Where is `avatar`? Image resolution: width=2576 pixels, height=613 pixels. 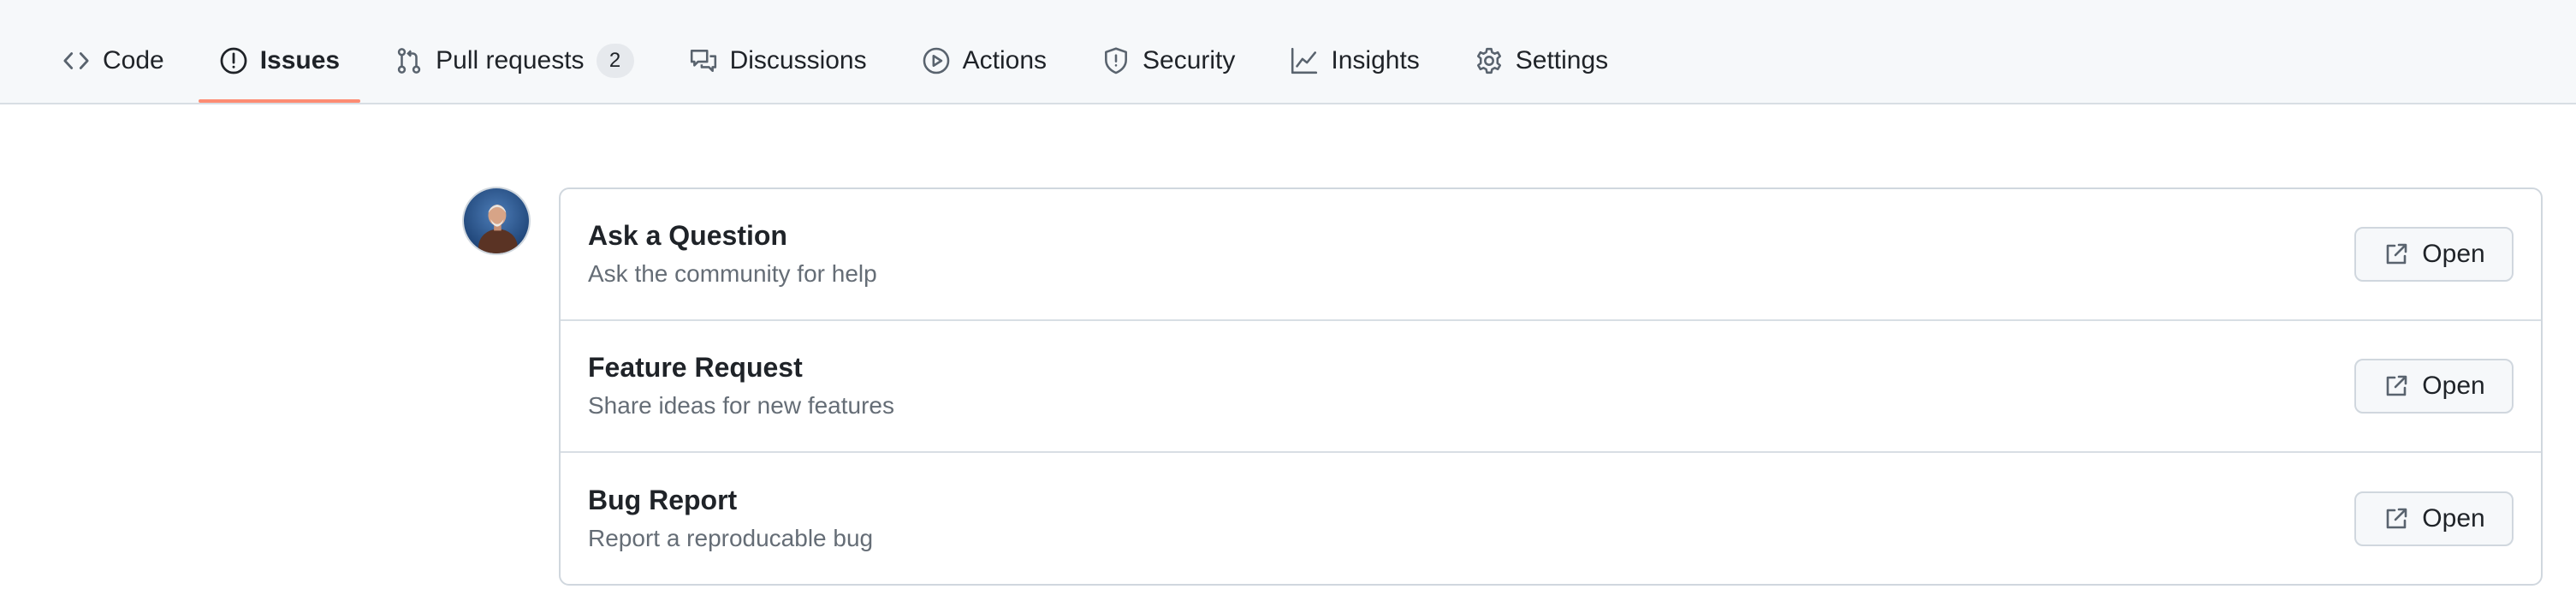
avatar is located at coordinates (496, 221).